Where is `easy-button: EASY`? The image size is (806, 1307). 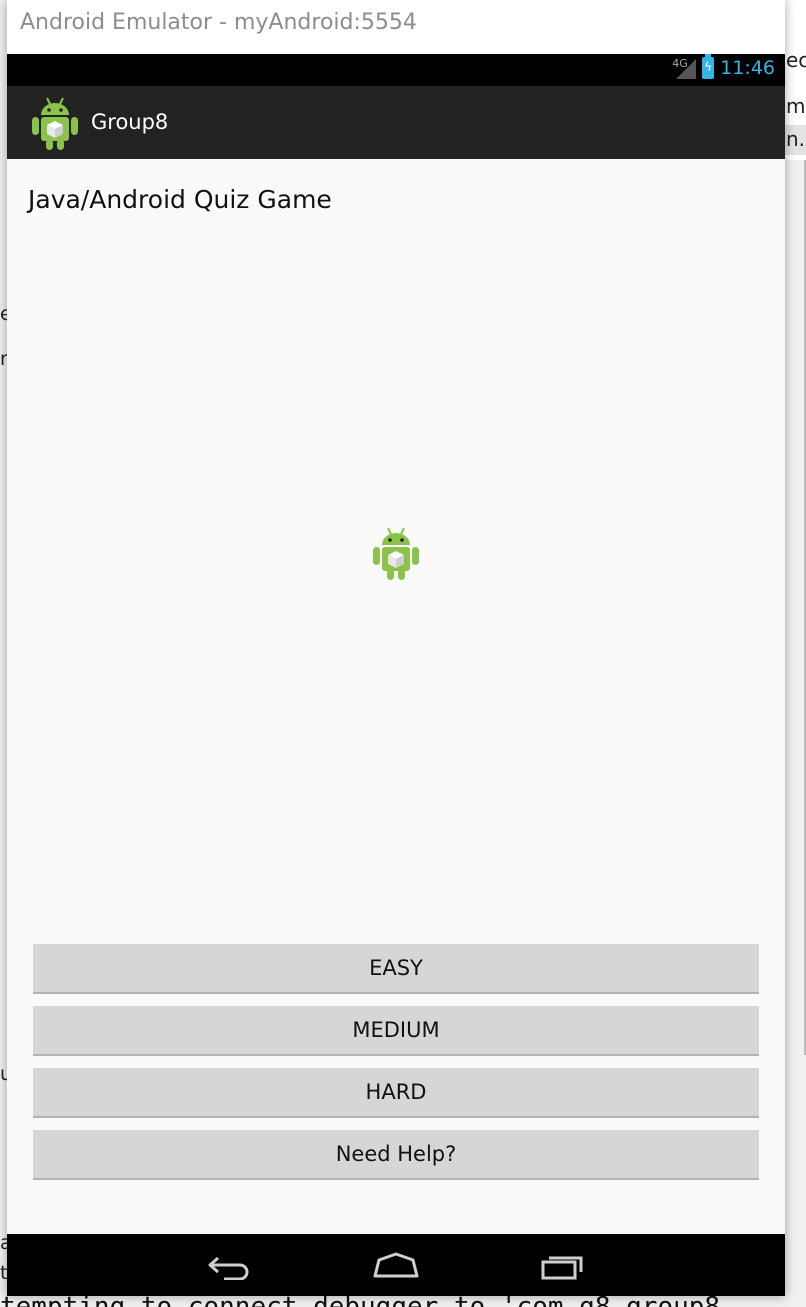
easy-button: EASY is located at coordinates (396, 969).